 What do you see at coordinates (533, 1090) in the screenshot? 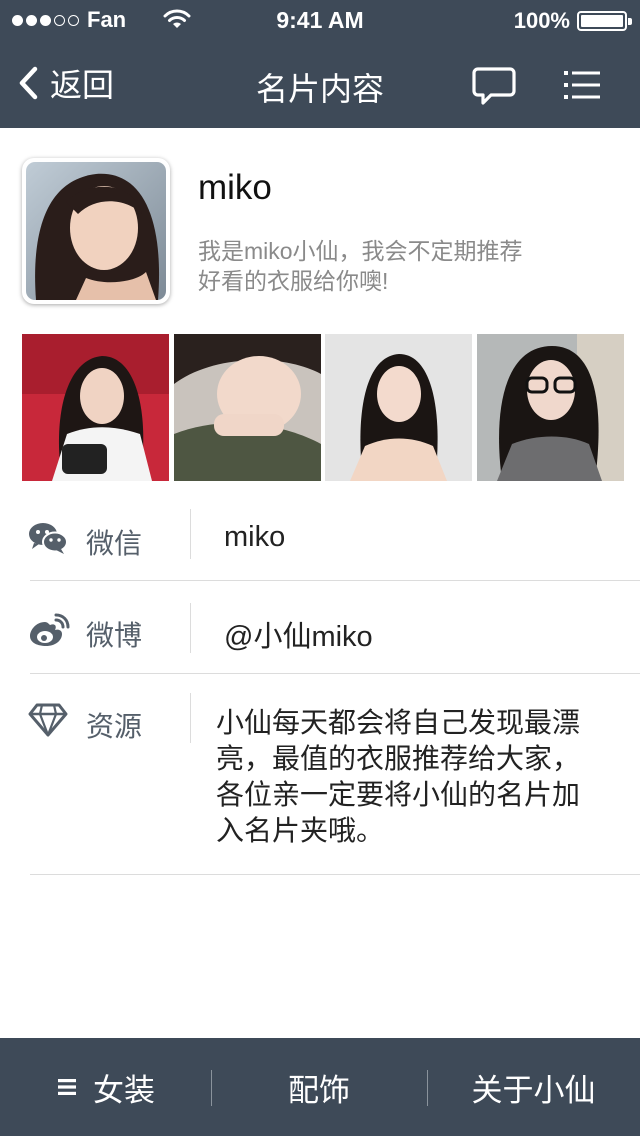
I see `tab-label: 关于小仙` at bounding box center [533, 1090].